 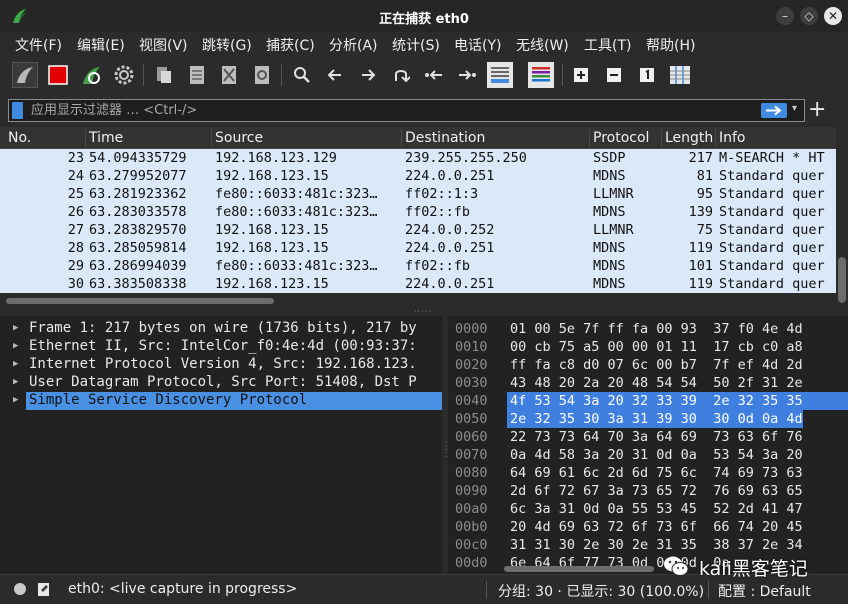 What do you see at coordinates (689, 138) in the screenshot?
I see `column-header-length: Length` at bounding box center [689, 138].